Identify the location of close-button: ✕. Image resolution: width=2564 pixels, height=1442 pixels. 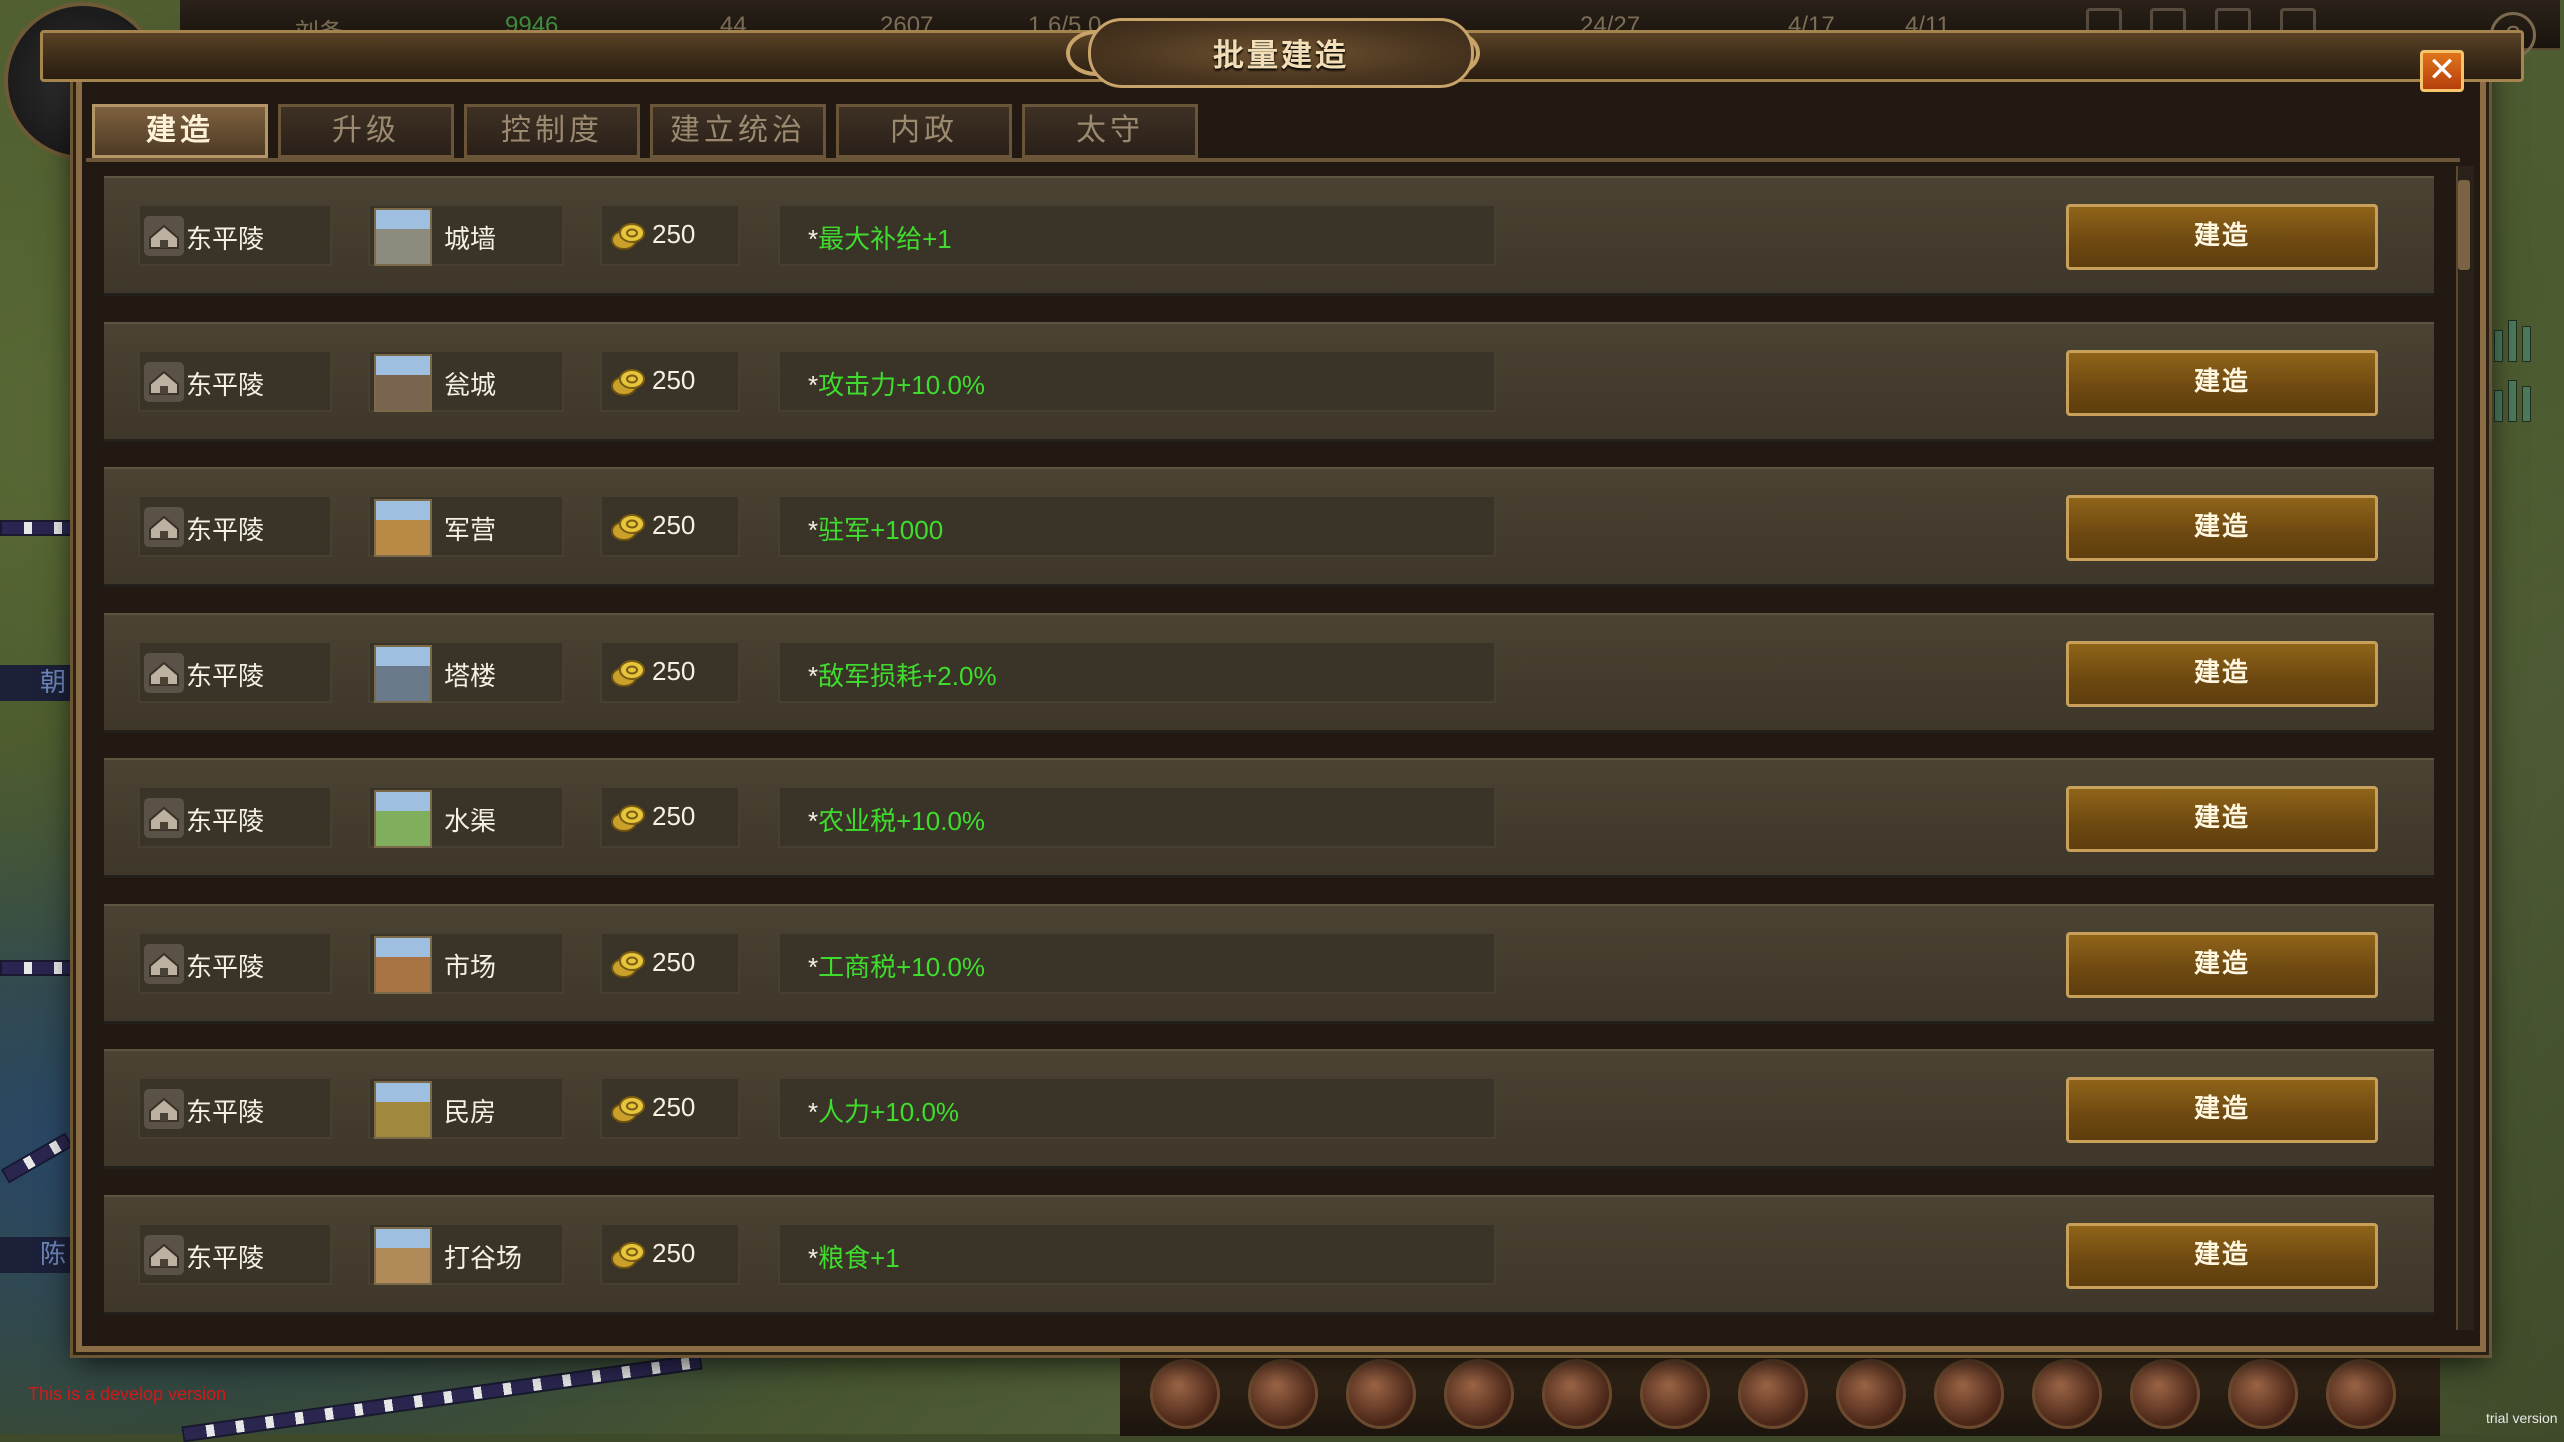
(2442, 71).